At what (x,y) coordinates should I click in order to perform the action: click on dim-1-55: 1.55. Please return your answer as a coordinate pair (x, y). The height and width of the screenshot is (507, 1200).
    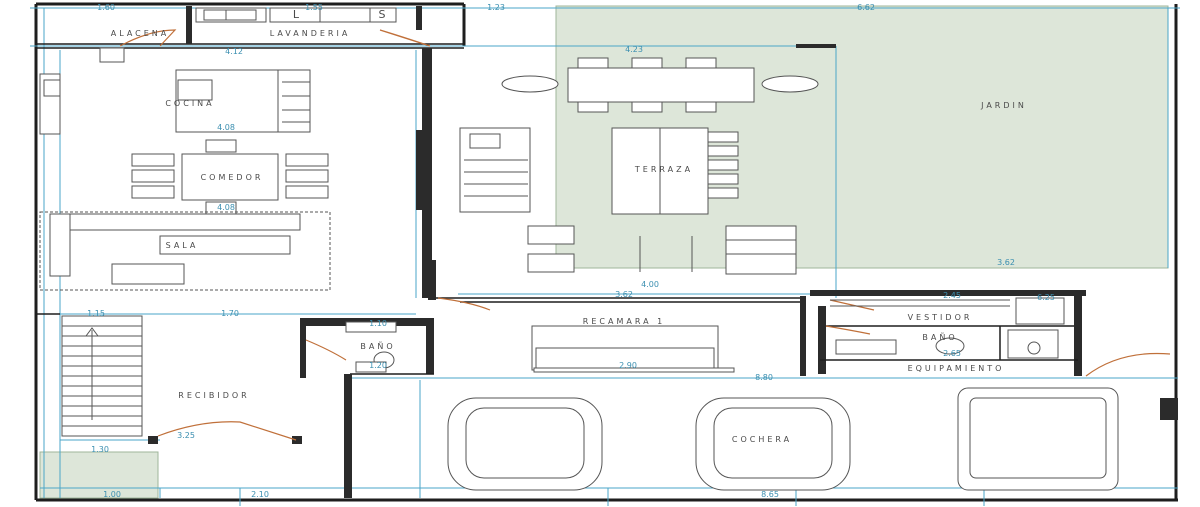
    Looking at the image, I should click on (314, 7).